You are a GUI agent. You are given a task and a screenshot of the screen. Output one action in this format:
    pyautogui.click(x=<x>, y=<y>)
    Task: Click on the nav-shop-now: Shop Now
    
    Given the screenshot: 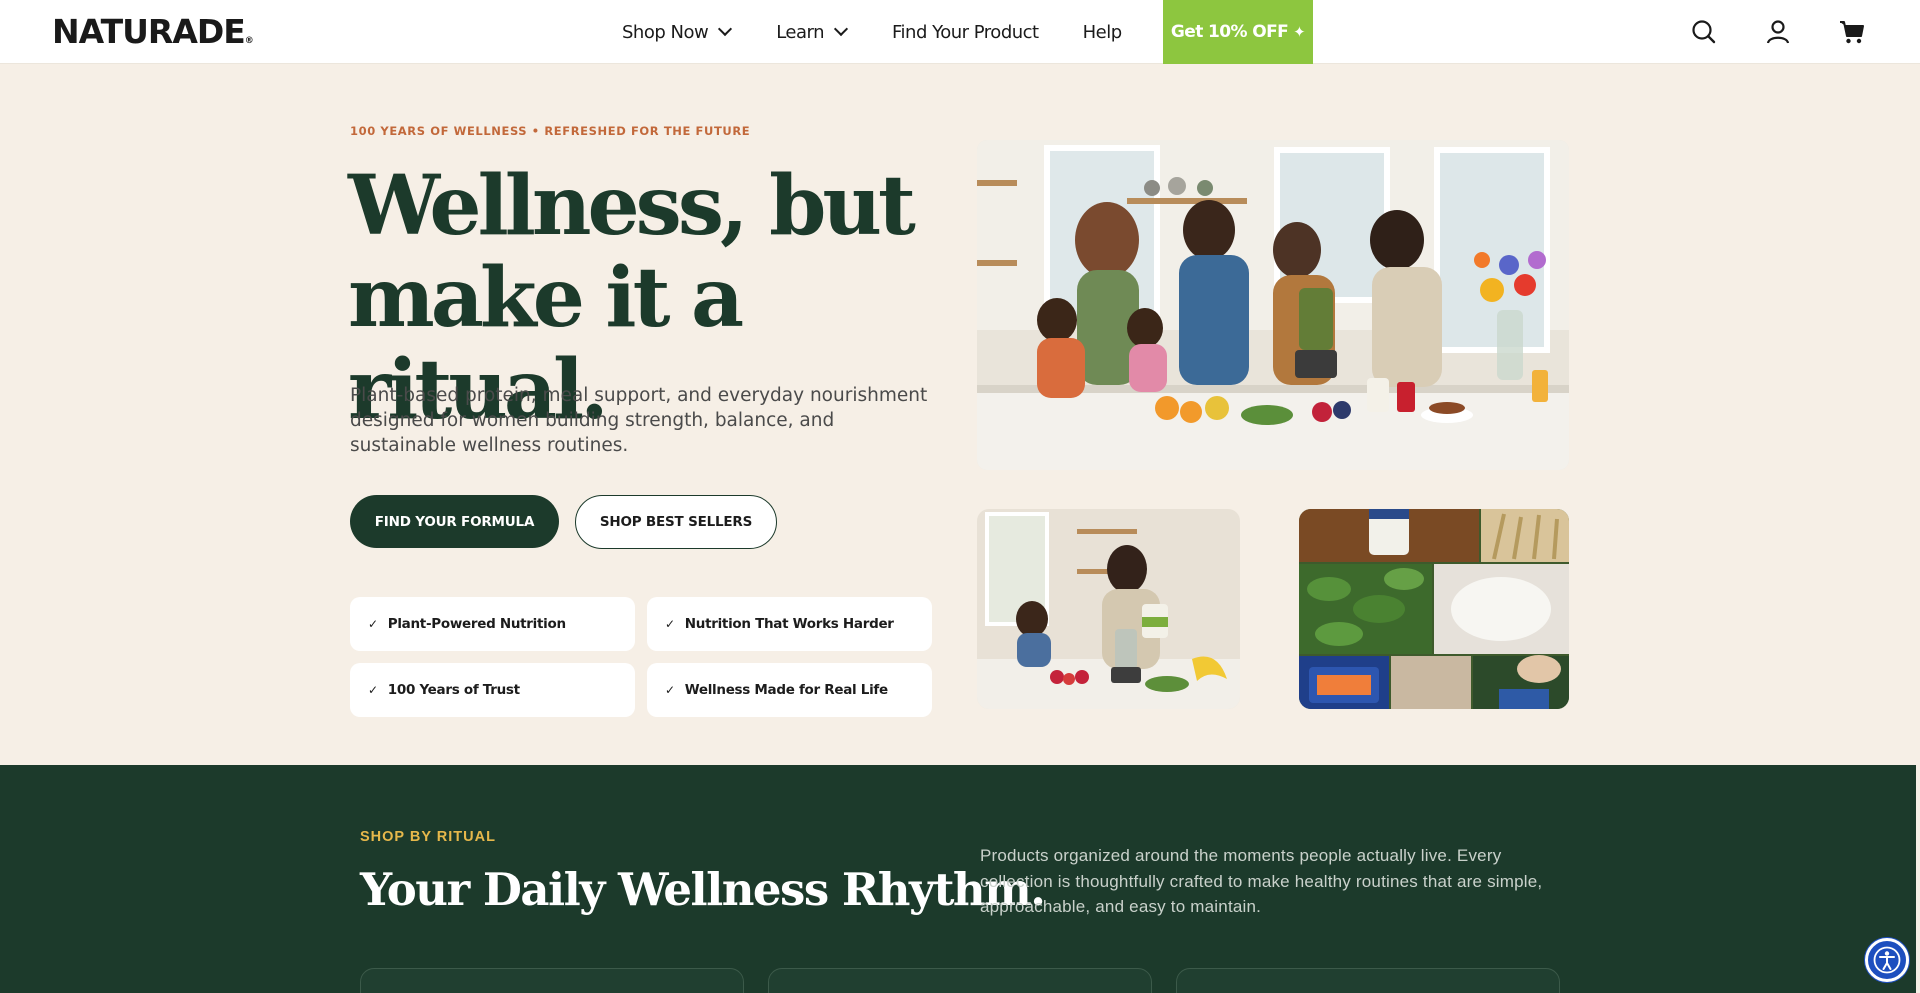 What is the action you would take?
    pyautogui.click(x=677, y=32)
    